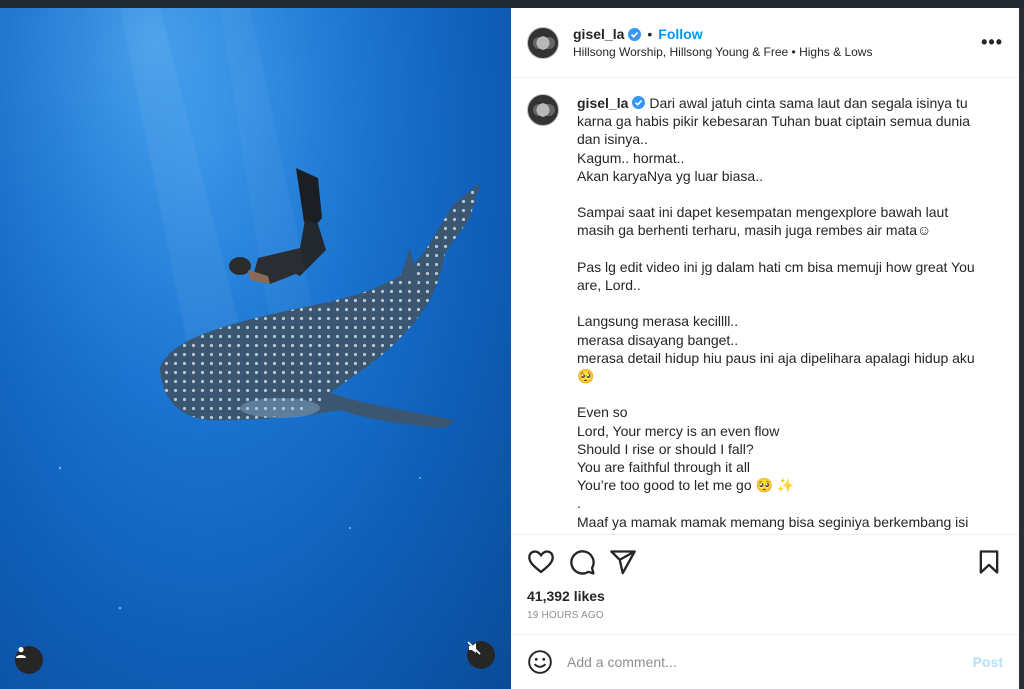 Image resolution: width=1024 pixels, height=689 pixels. What do you see at coordinates (541, 562) in the screenshot?
I see `heart-icon` at bounding box center [541, 562].